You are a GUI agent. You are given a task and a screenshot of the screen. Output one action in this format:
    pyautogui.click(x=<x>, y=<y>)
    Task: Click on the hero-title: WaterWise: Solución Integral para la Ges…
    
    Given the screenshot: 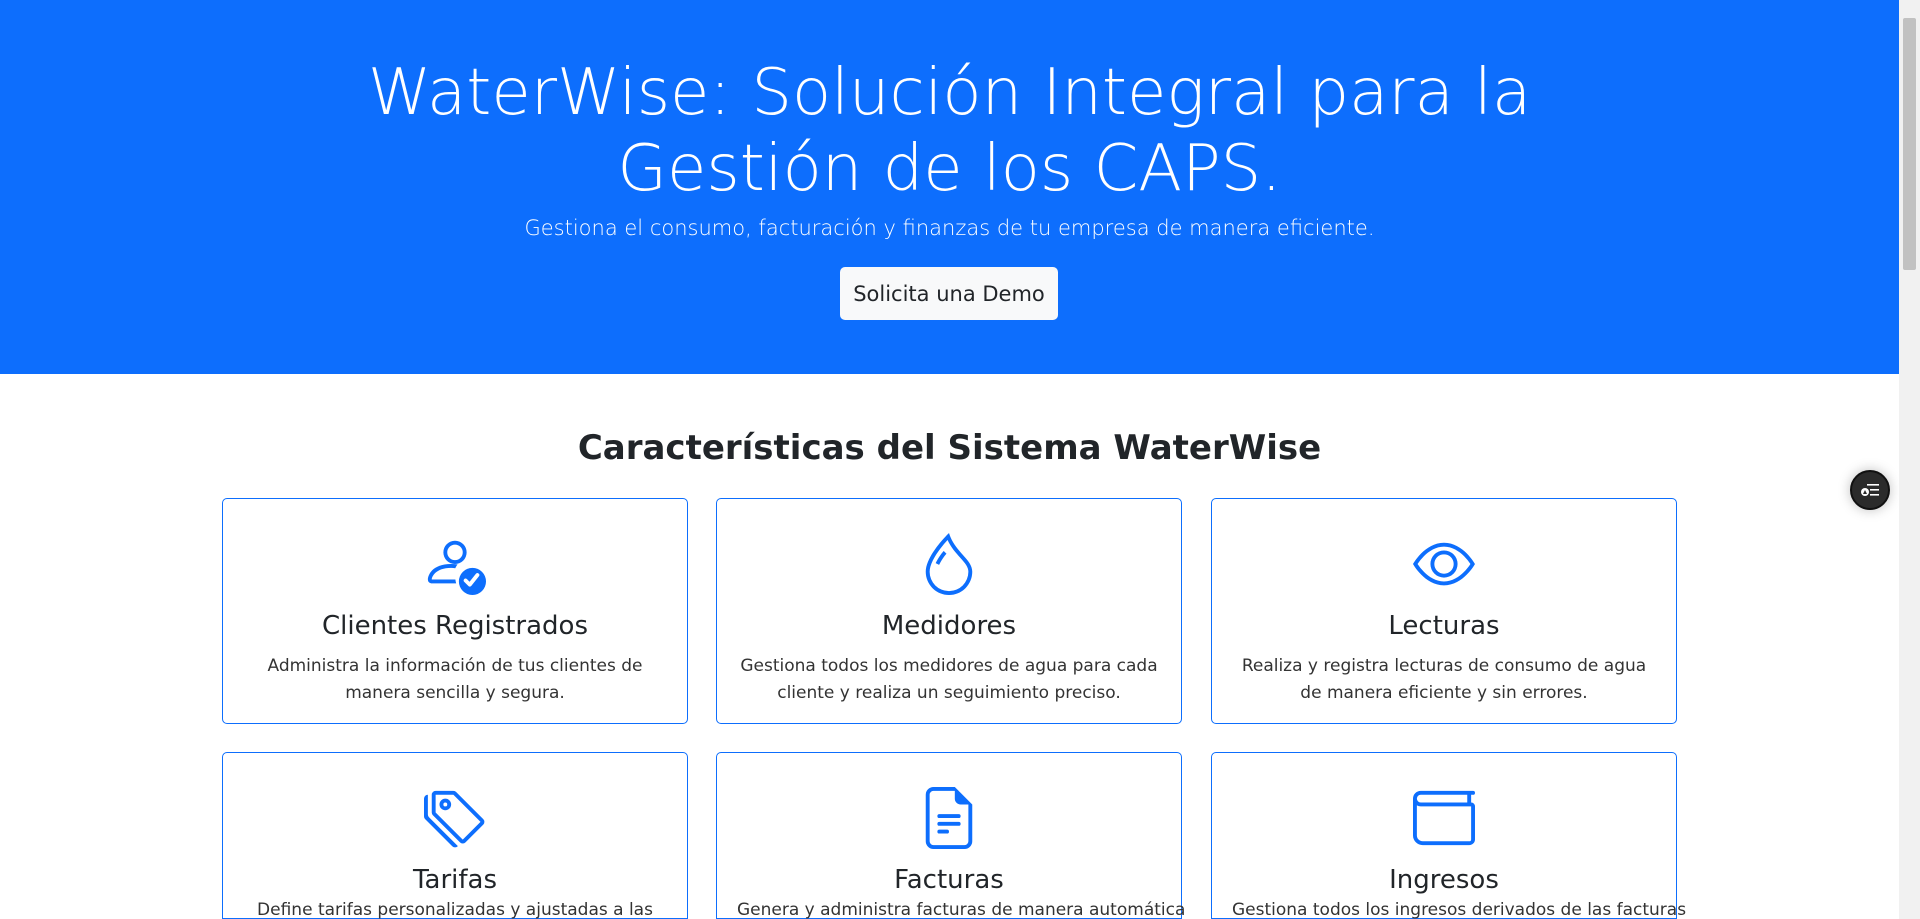 What is the action you would take?
    pyautogui.click(x=949, y=131)
    